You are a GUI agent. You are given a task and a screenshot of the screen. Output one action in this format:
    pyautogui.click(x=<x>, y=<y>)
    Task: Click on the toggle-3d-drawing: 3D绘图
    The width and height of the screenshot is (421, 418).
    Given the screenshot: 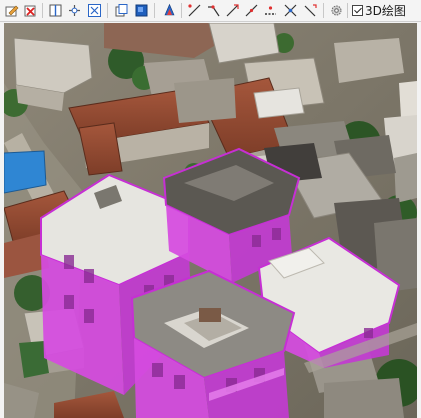 What is the action you would take?
    pyautogui.click(x=379, y=10)
    